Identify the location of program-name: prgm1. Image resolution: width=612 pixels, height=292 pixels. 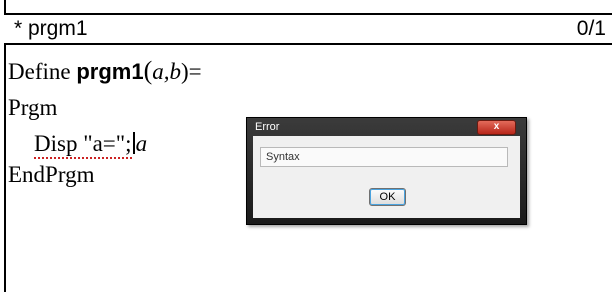
(110, 71).